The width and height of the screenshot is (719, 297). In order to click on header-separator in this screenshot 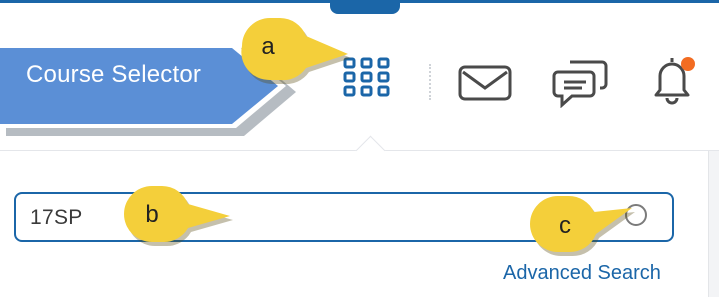, I will do `click(430, 82)`.